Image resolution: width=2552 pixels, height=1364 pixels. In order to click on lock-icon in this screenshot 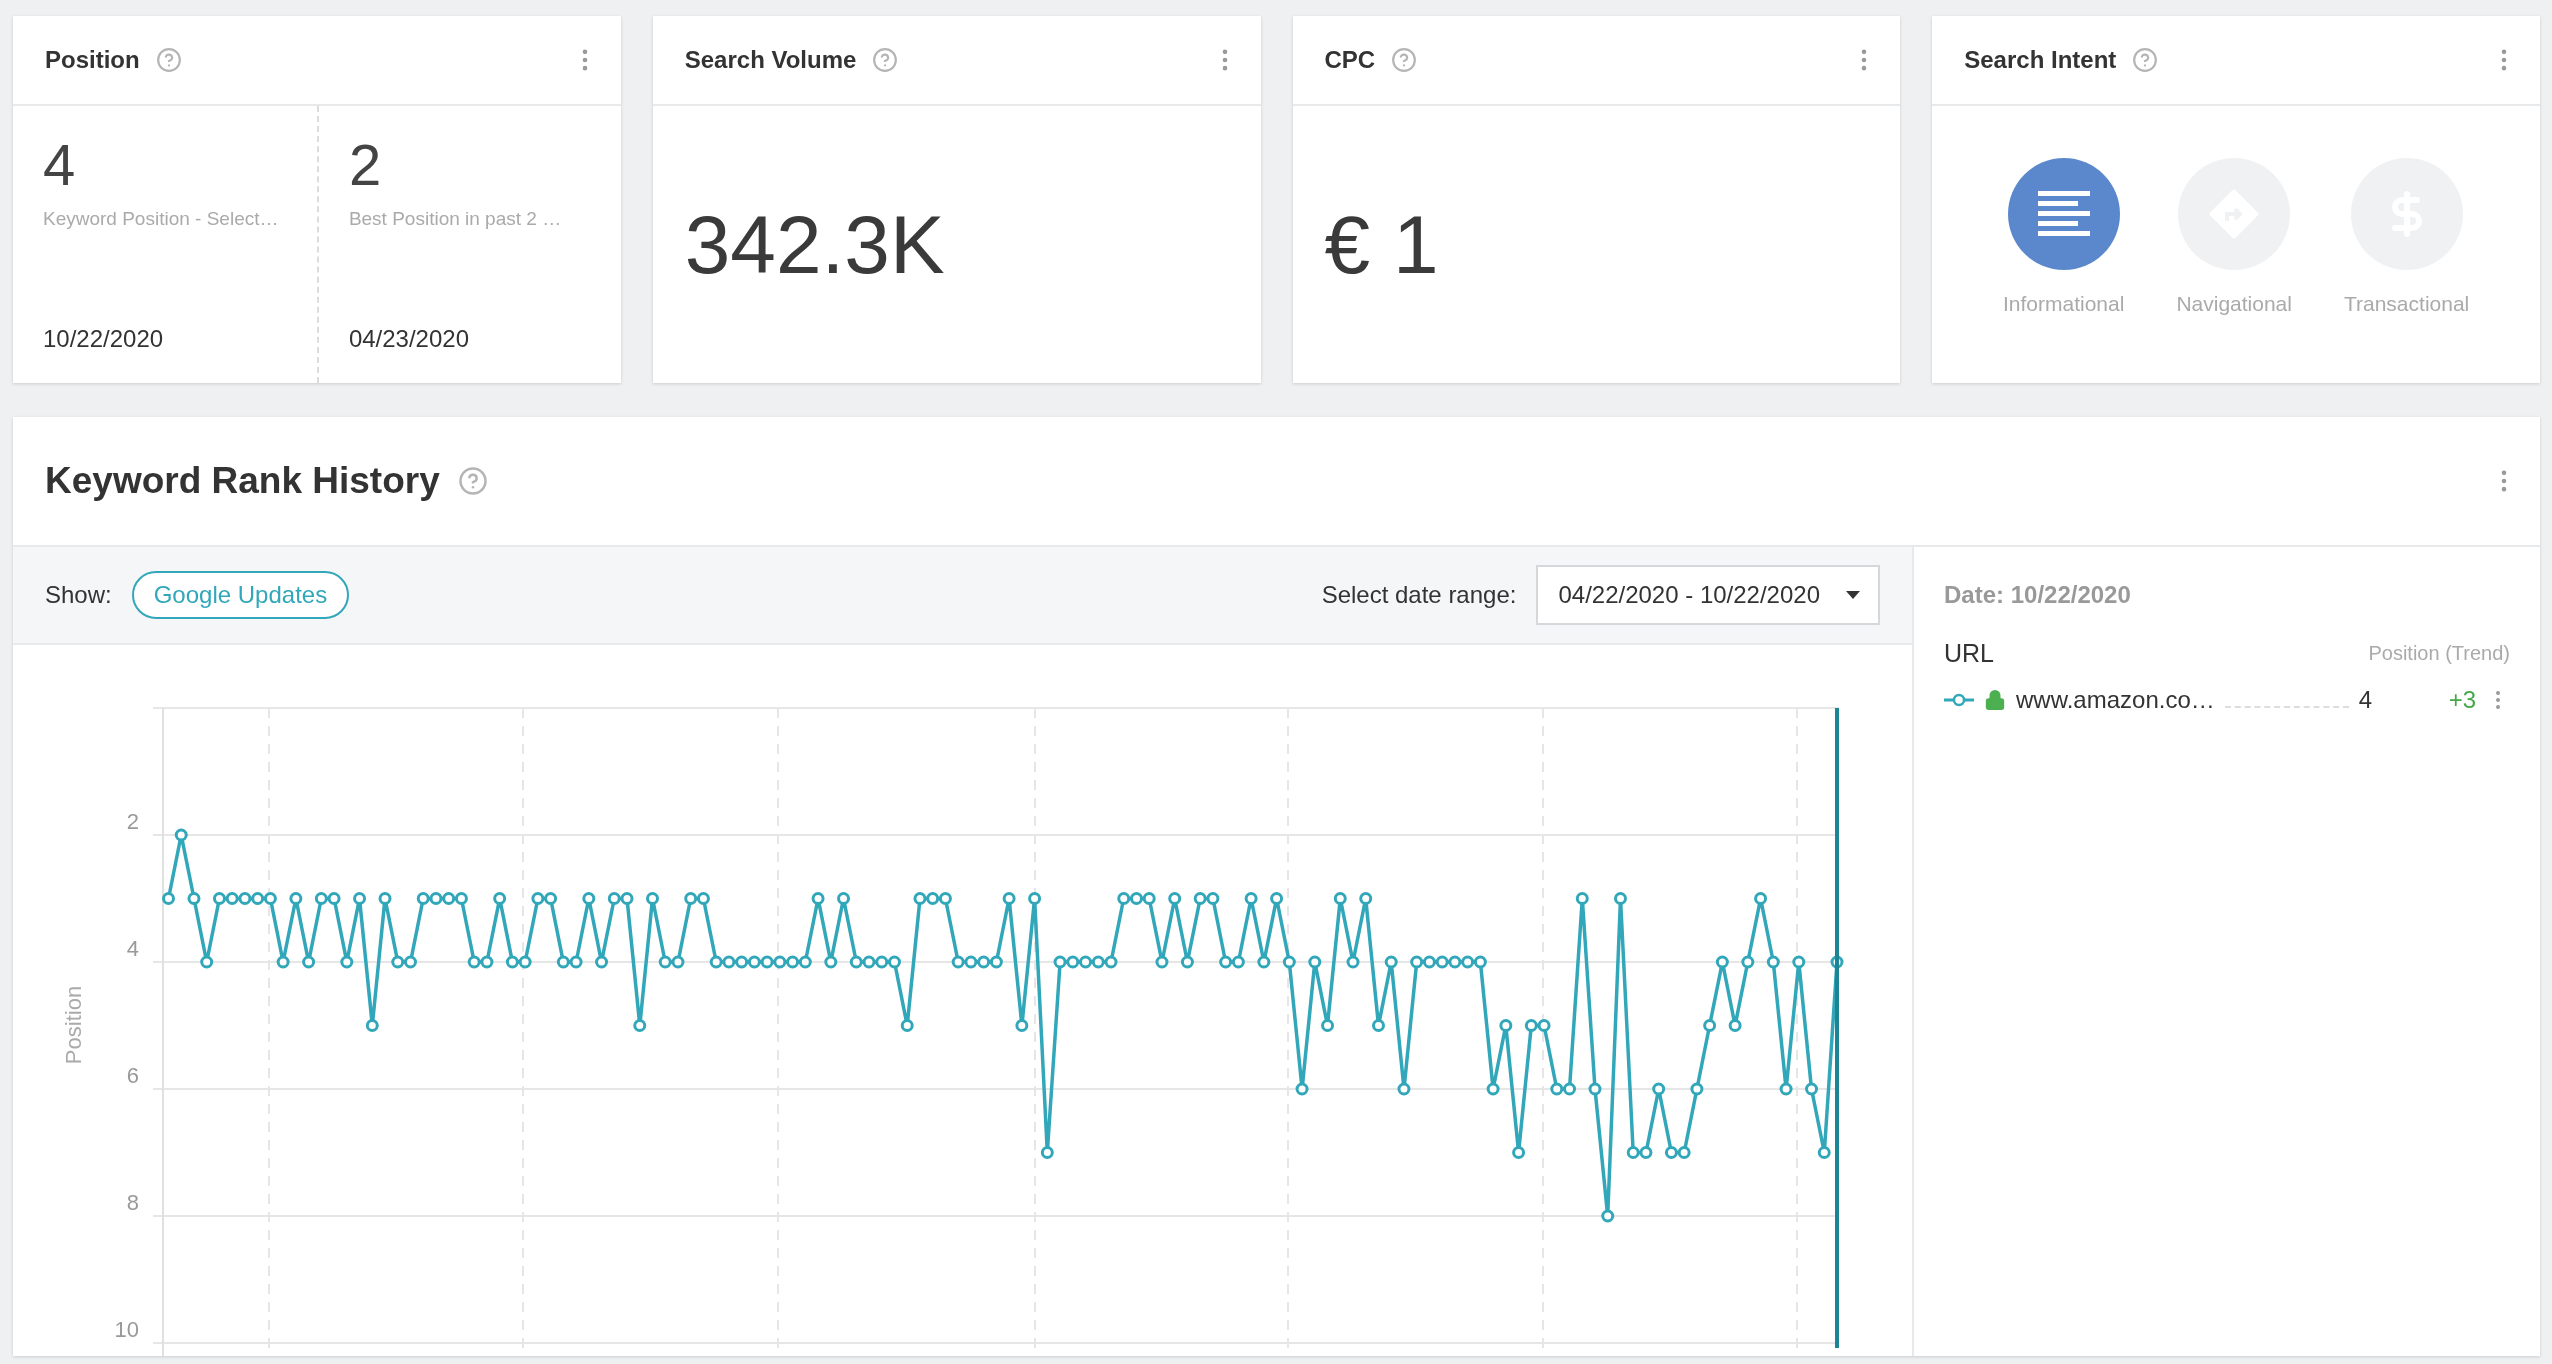, I will do `click(1995, 700)`.